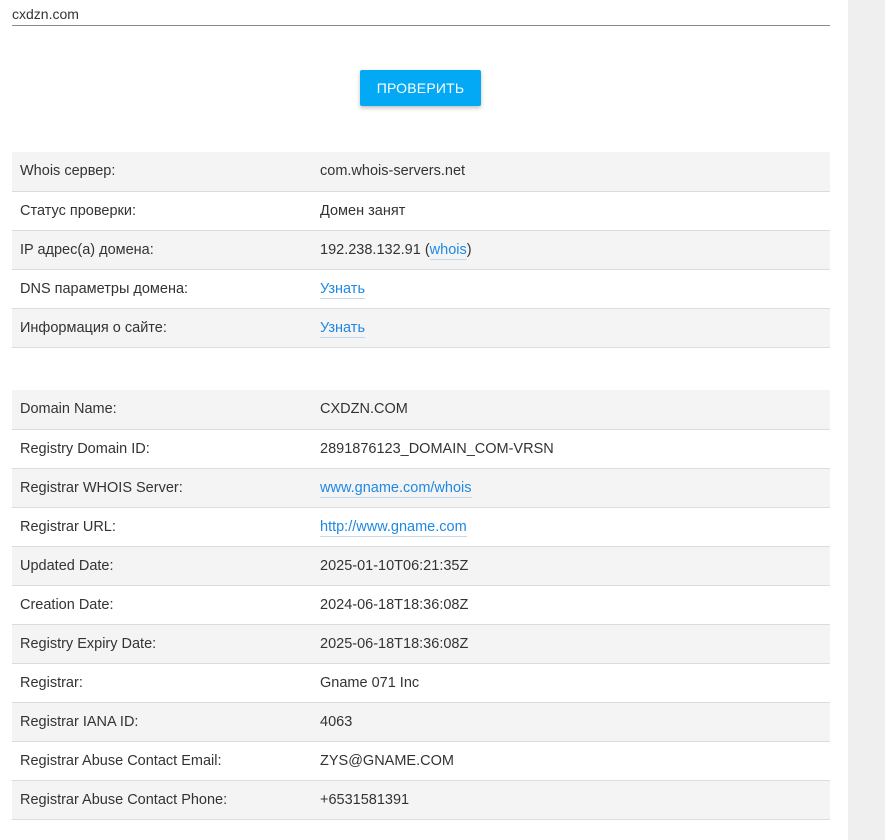 Image resolution: width=885 pixels, height=840 pixels. Describe the element at coordinates (162, 488) in the screenshot. I see `row-label: Registrar WHOIS Server:` at that location.